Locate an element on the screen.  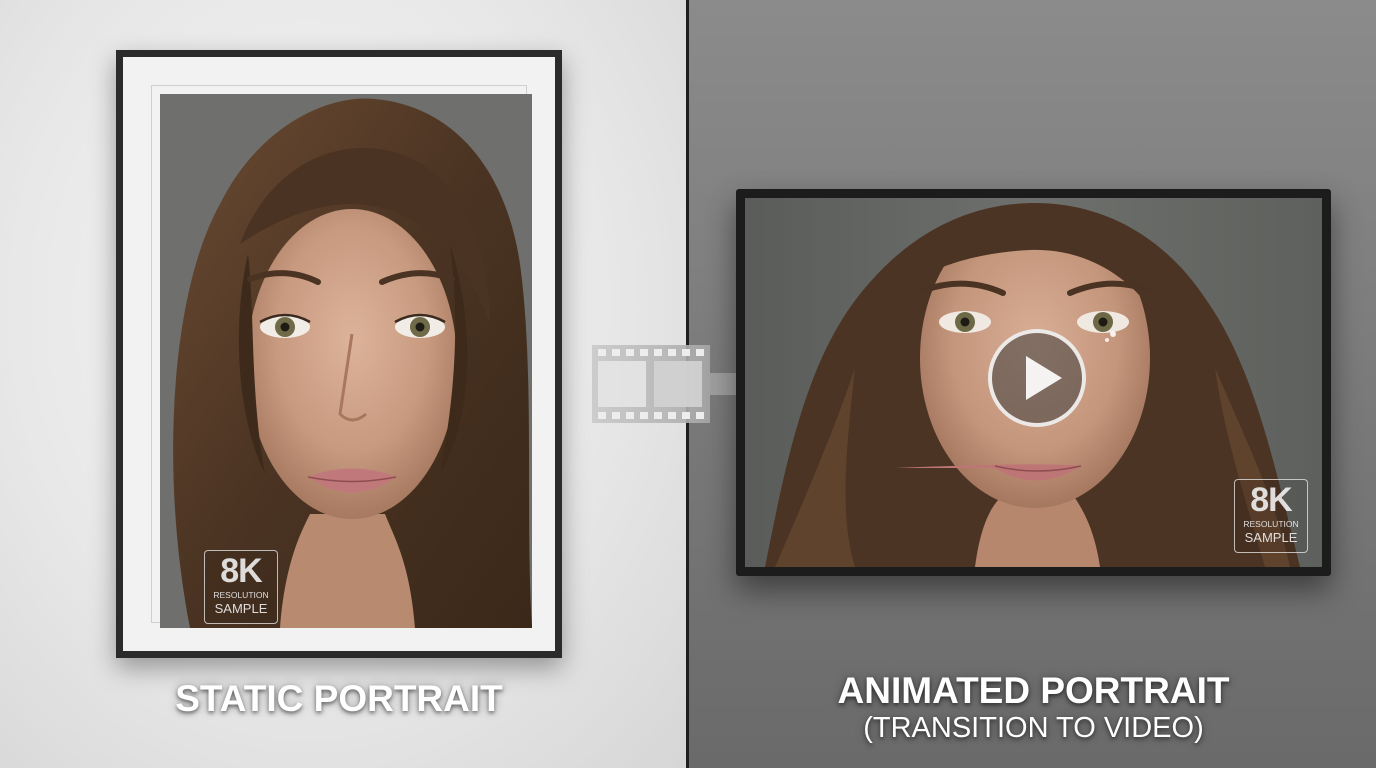
play-button is located at coordinates (1037, 378).